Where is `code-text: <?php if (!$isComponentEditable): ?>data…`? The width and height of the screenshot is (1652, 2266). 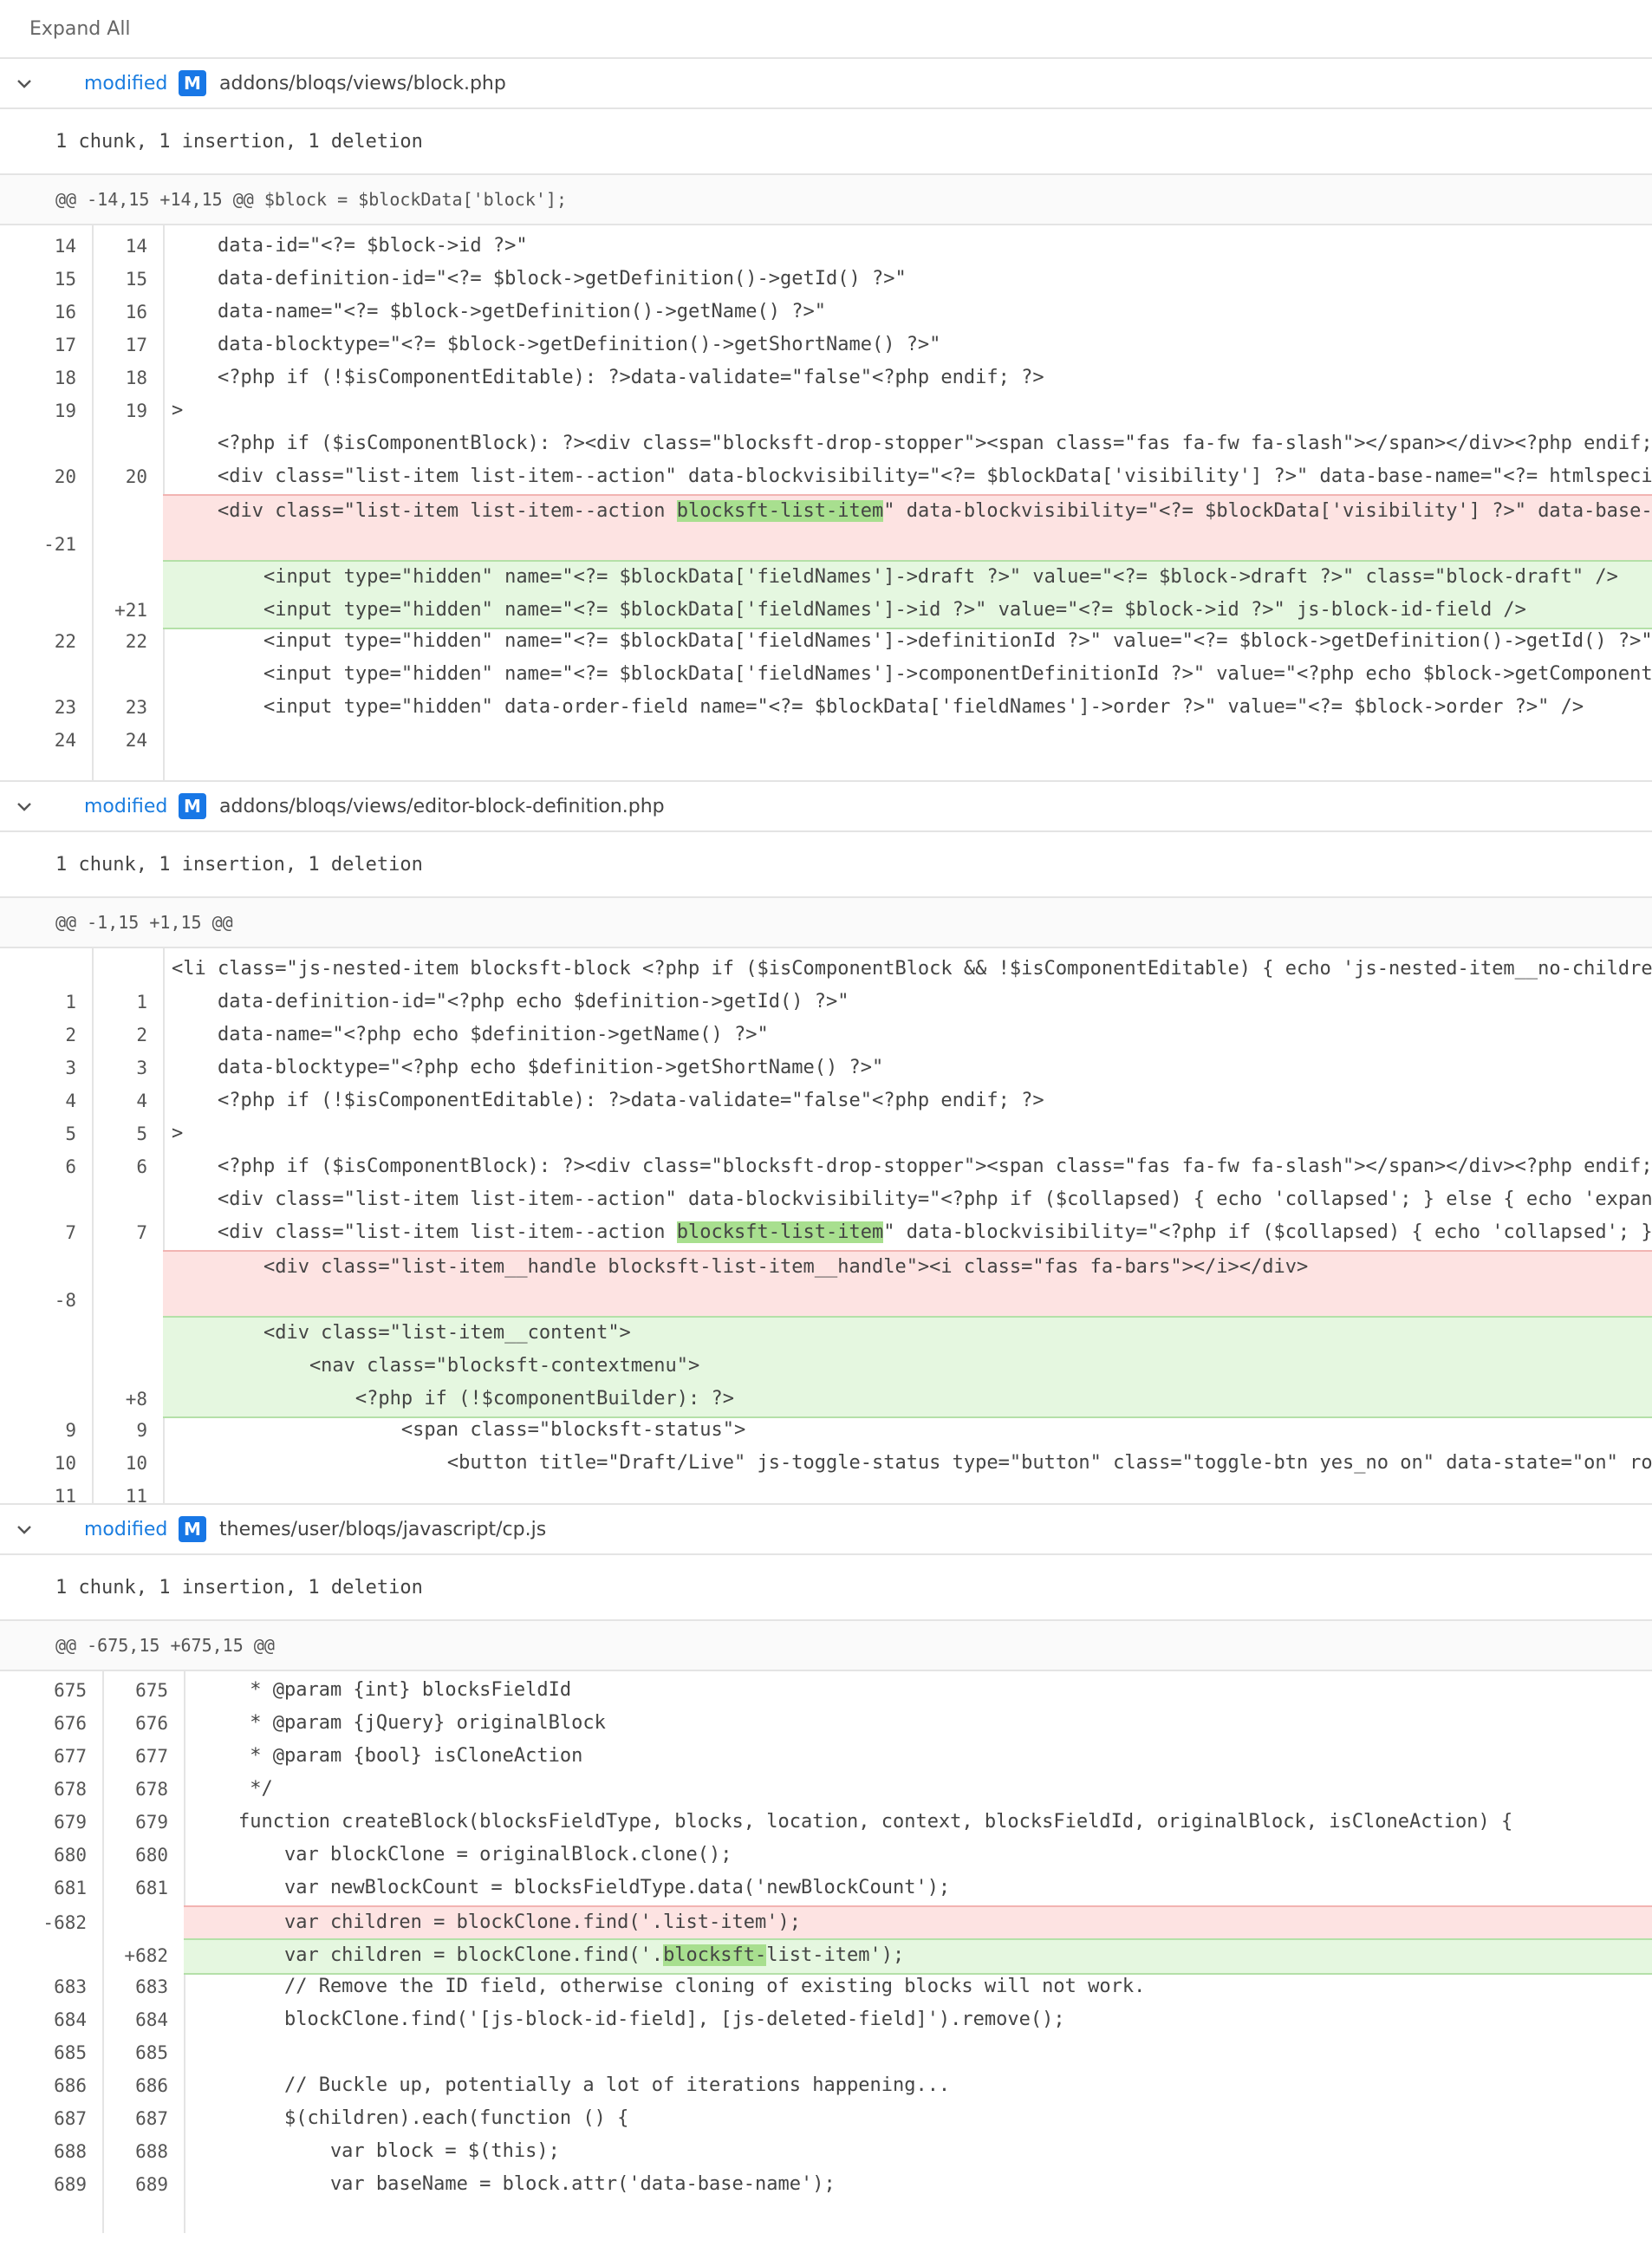 code-text: <?php if (!$isComponentEditable): ?>data… is located at coordinates (608, 1100).